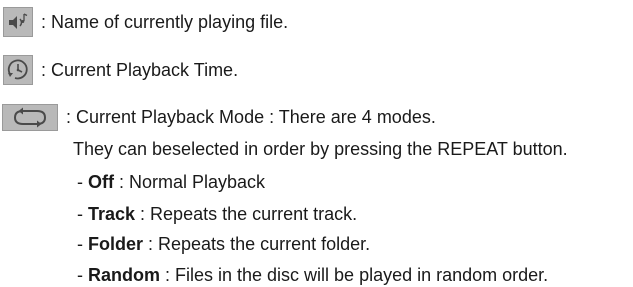 Image resolution: width=633 pixels, height=287 pixels. What do you see at coordinates (112, 214) in the screenshot?
I see `mode-term: Track` at bounding box center [112, 214].